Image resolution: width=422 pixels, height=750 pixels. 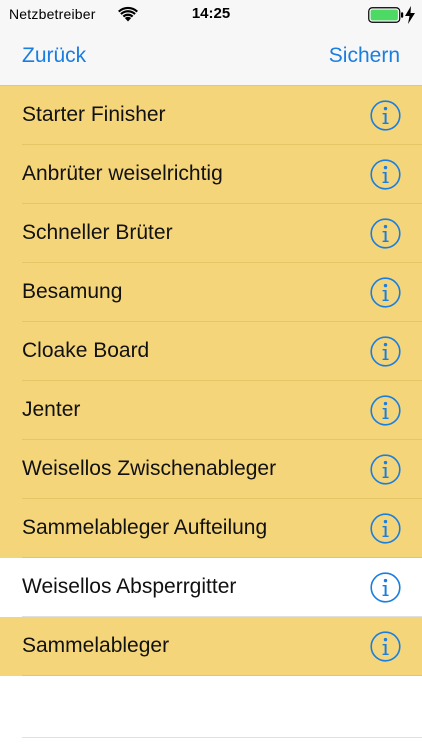 What do you see at coordinates (122, 173) in the screenshot?
I see `list-item-label: Anbrüter weiselrichtig` at bounding box center [122, 173].